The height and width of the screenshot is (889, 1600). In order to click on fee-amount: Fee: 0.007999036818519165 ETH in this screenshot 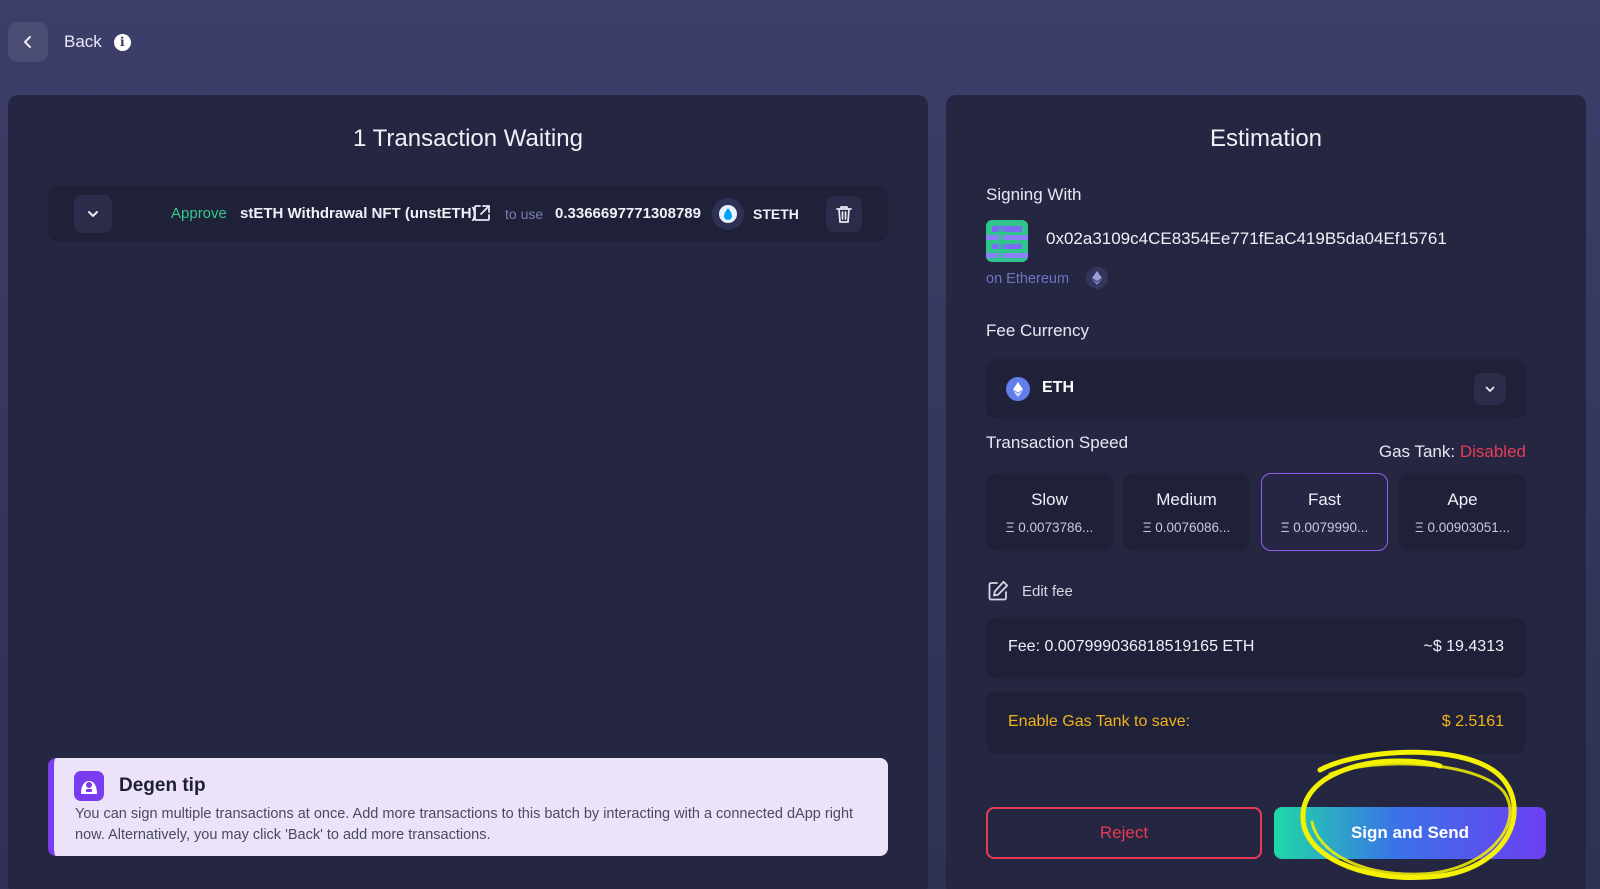, I will do `click(1131, 646)`.